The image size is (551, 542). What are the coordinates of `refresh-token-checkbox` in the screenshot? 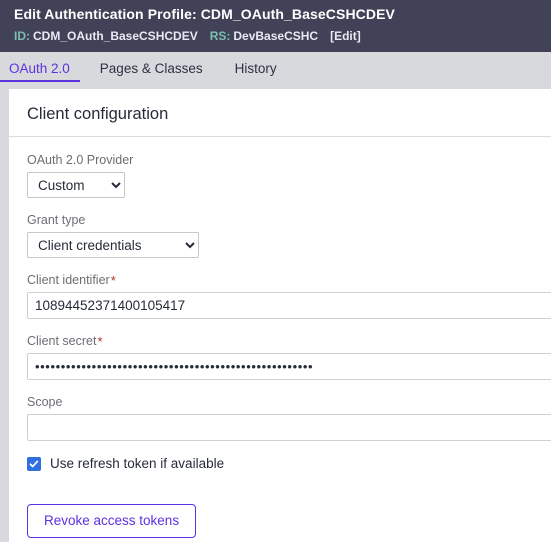 It's located at (34, 464).